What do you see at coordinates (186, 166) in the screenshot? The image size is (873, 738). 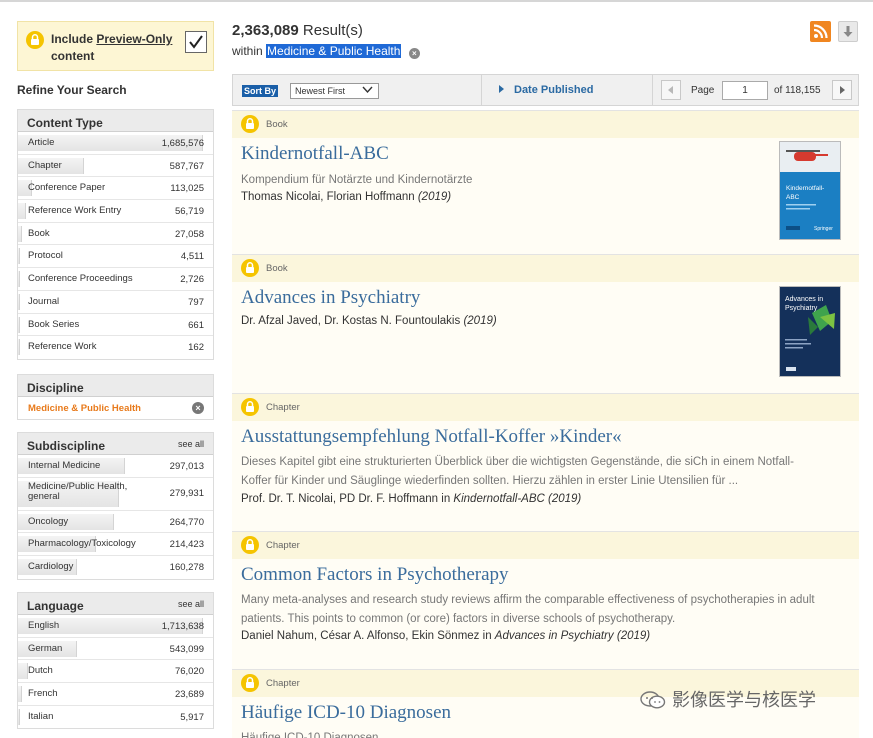 I see `facet-row-count: 587,767` at bounding box center [186, 166].